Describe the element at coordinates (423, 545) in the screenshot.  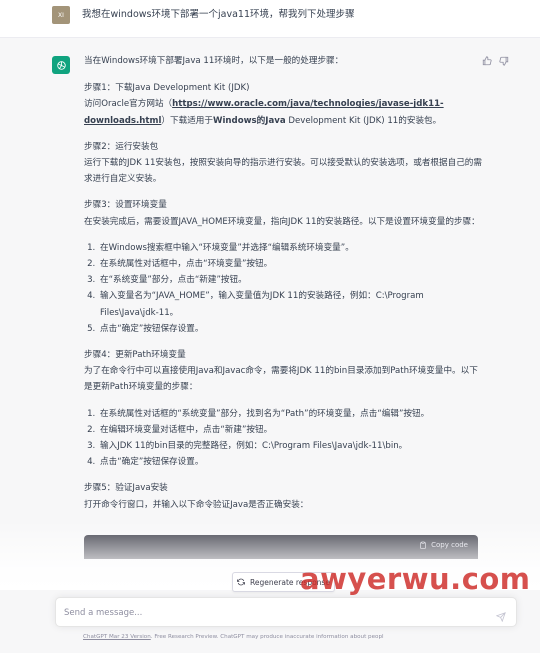
I see `clipboard-icon` at that location.